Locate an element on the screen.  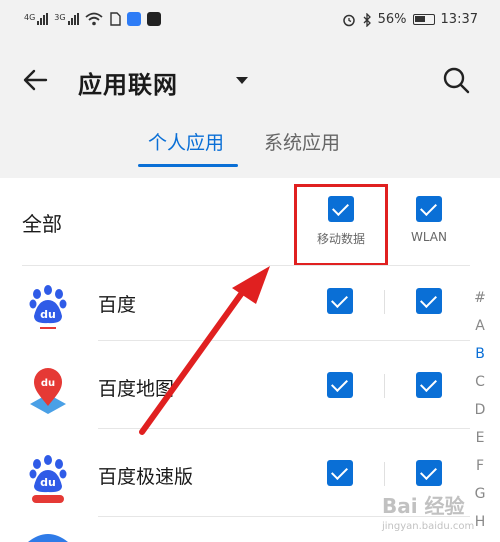
caret-down-icon is located at coordinates (242, 80).